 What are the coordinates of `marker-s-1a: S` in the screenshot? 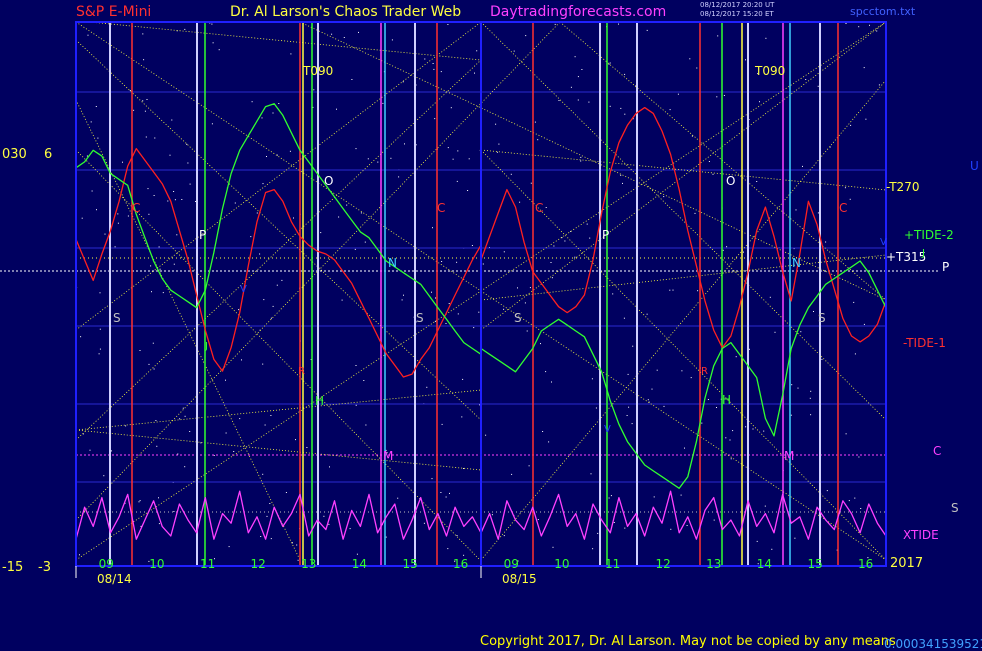 It's located at (117, 318).